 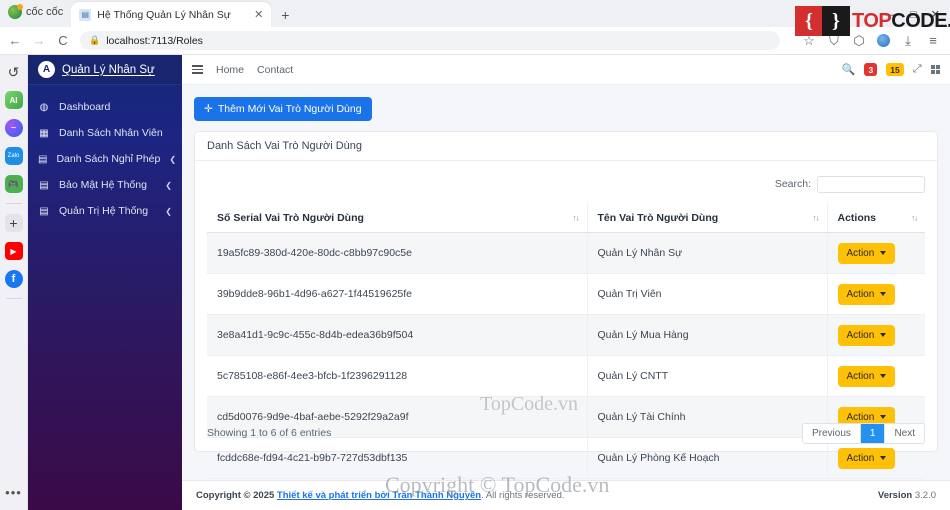 What do you see at coordinates (566, 146) in the screenshot?
I see `card-title: Danh Sách Vai Trò Người Dùng` at bounding box center [566, 146].